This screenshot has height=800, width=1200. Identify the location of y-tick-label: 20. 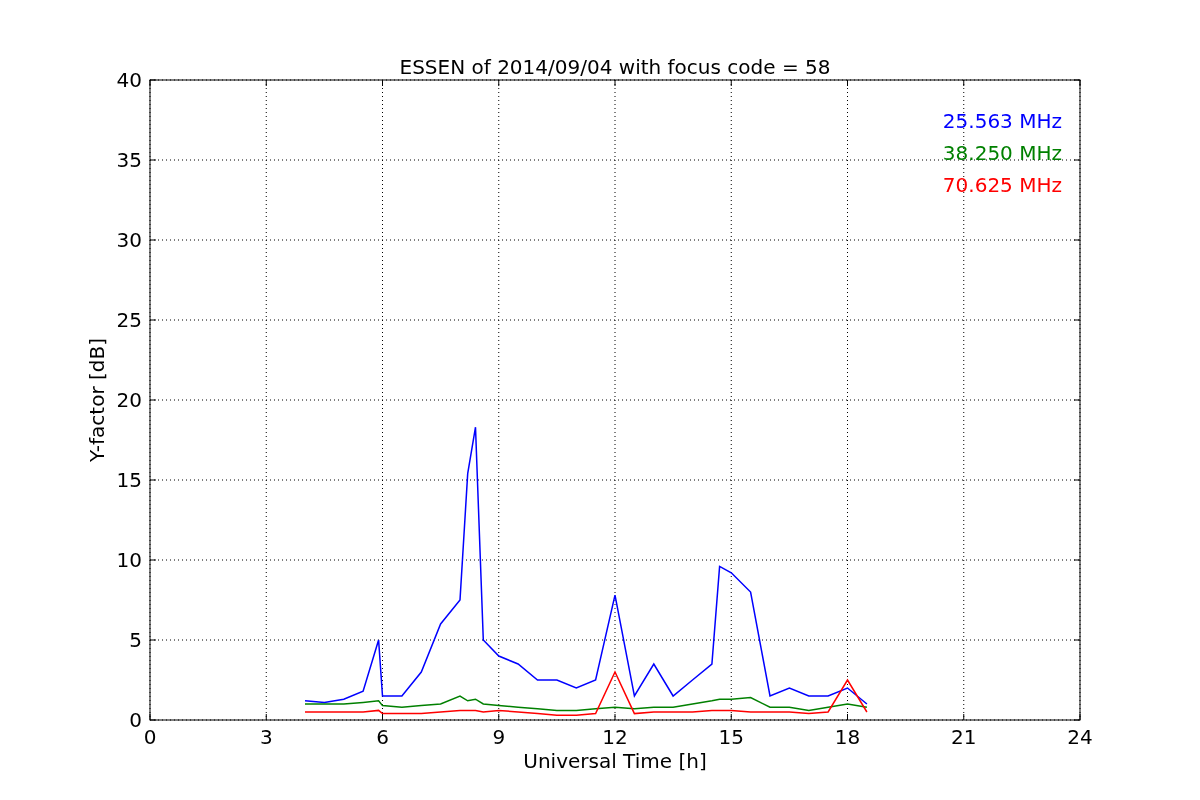
(129, 400).